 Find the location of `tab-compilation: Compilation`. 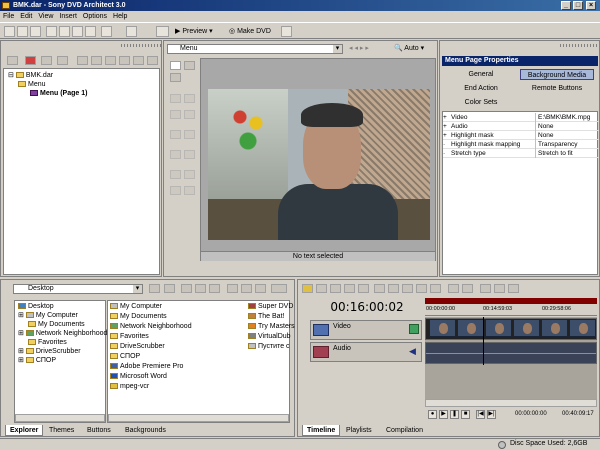

tab-compilation: Compilation is located at coordinates (404, 430).